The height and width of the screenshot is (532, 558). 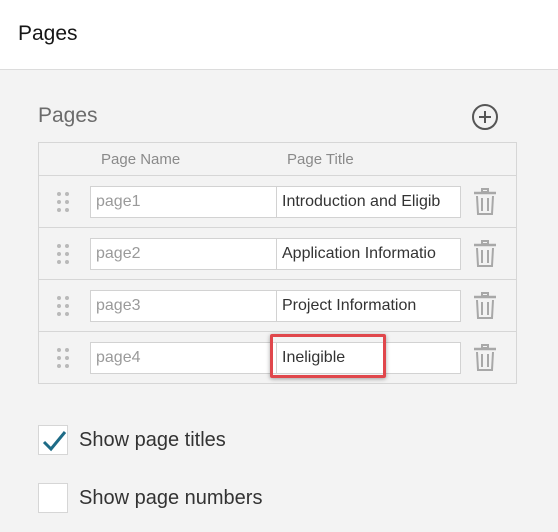 I want to click on page-name-input: page2, so click(x=183, y=254).